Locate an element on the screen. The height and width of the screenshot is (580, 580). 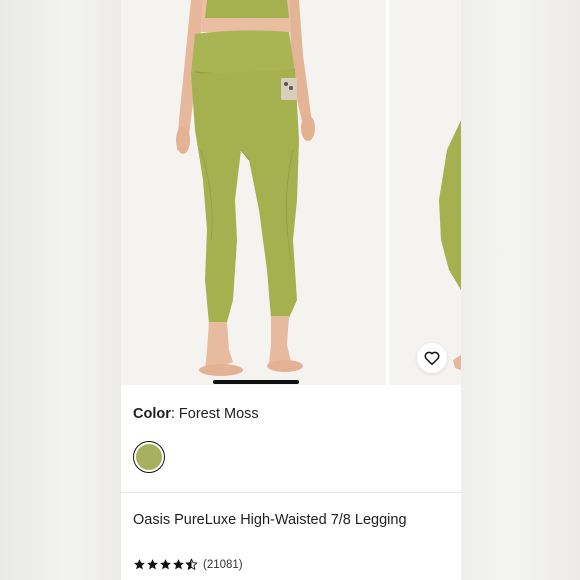
product-image-side is located at coordinates (425, 192).